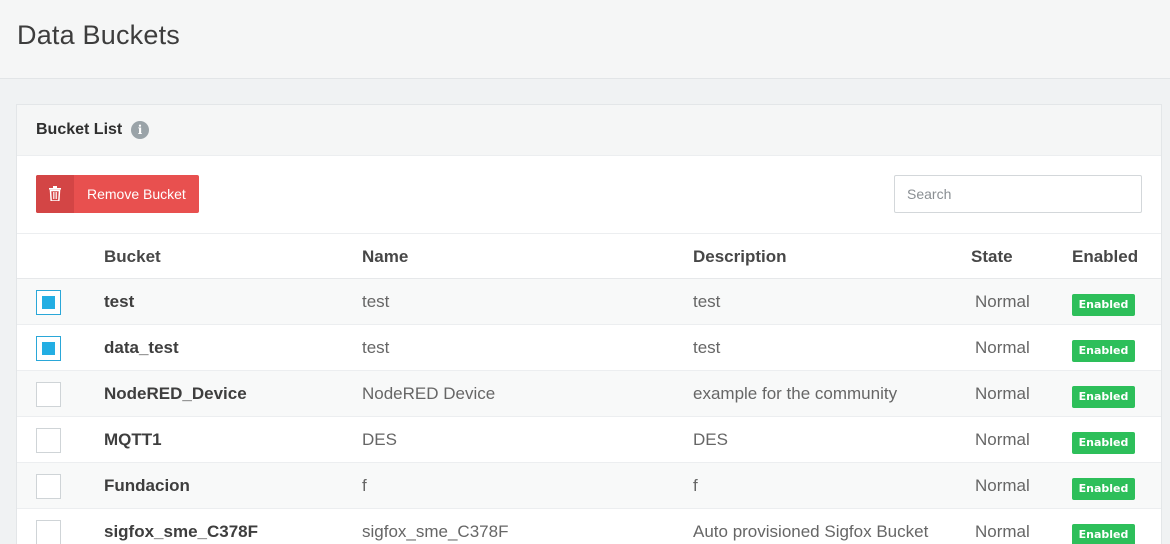  I want to click on cell-description: f, so click(695, 485).